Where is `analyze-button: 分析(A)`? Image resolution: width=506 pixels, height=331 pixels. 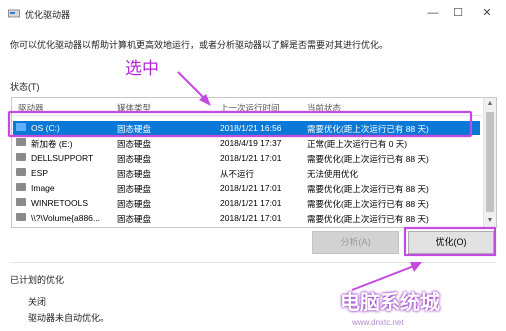 analyze-button: 分析(A) is located at coordinates (355, 242).